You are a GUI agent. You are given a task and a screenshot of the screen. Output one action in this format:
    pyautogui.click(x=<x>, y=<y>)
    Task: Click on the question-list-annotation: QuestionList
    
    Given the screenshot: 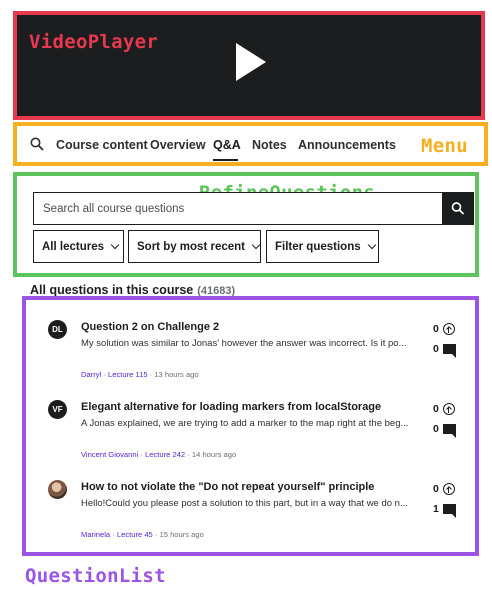 What is the action you would take?
    pyautogui.click(x=95, y=576)
    